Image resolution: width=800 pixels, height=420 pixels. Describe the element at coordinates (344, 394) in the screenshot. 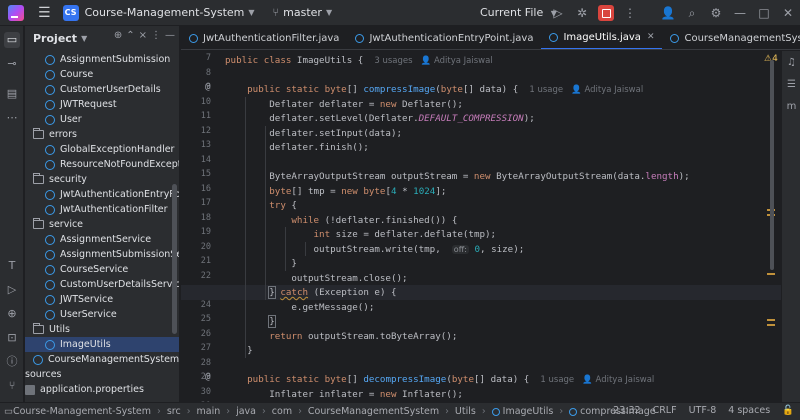

I see `code-line: Inflater inflater = new Inflater();` at that location.